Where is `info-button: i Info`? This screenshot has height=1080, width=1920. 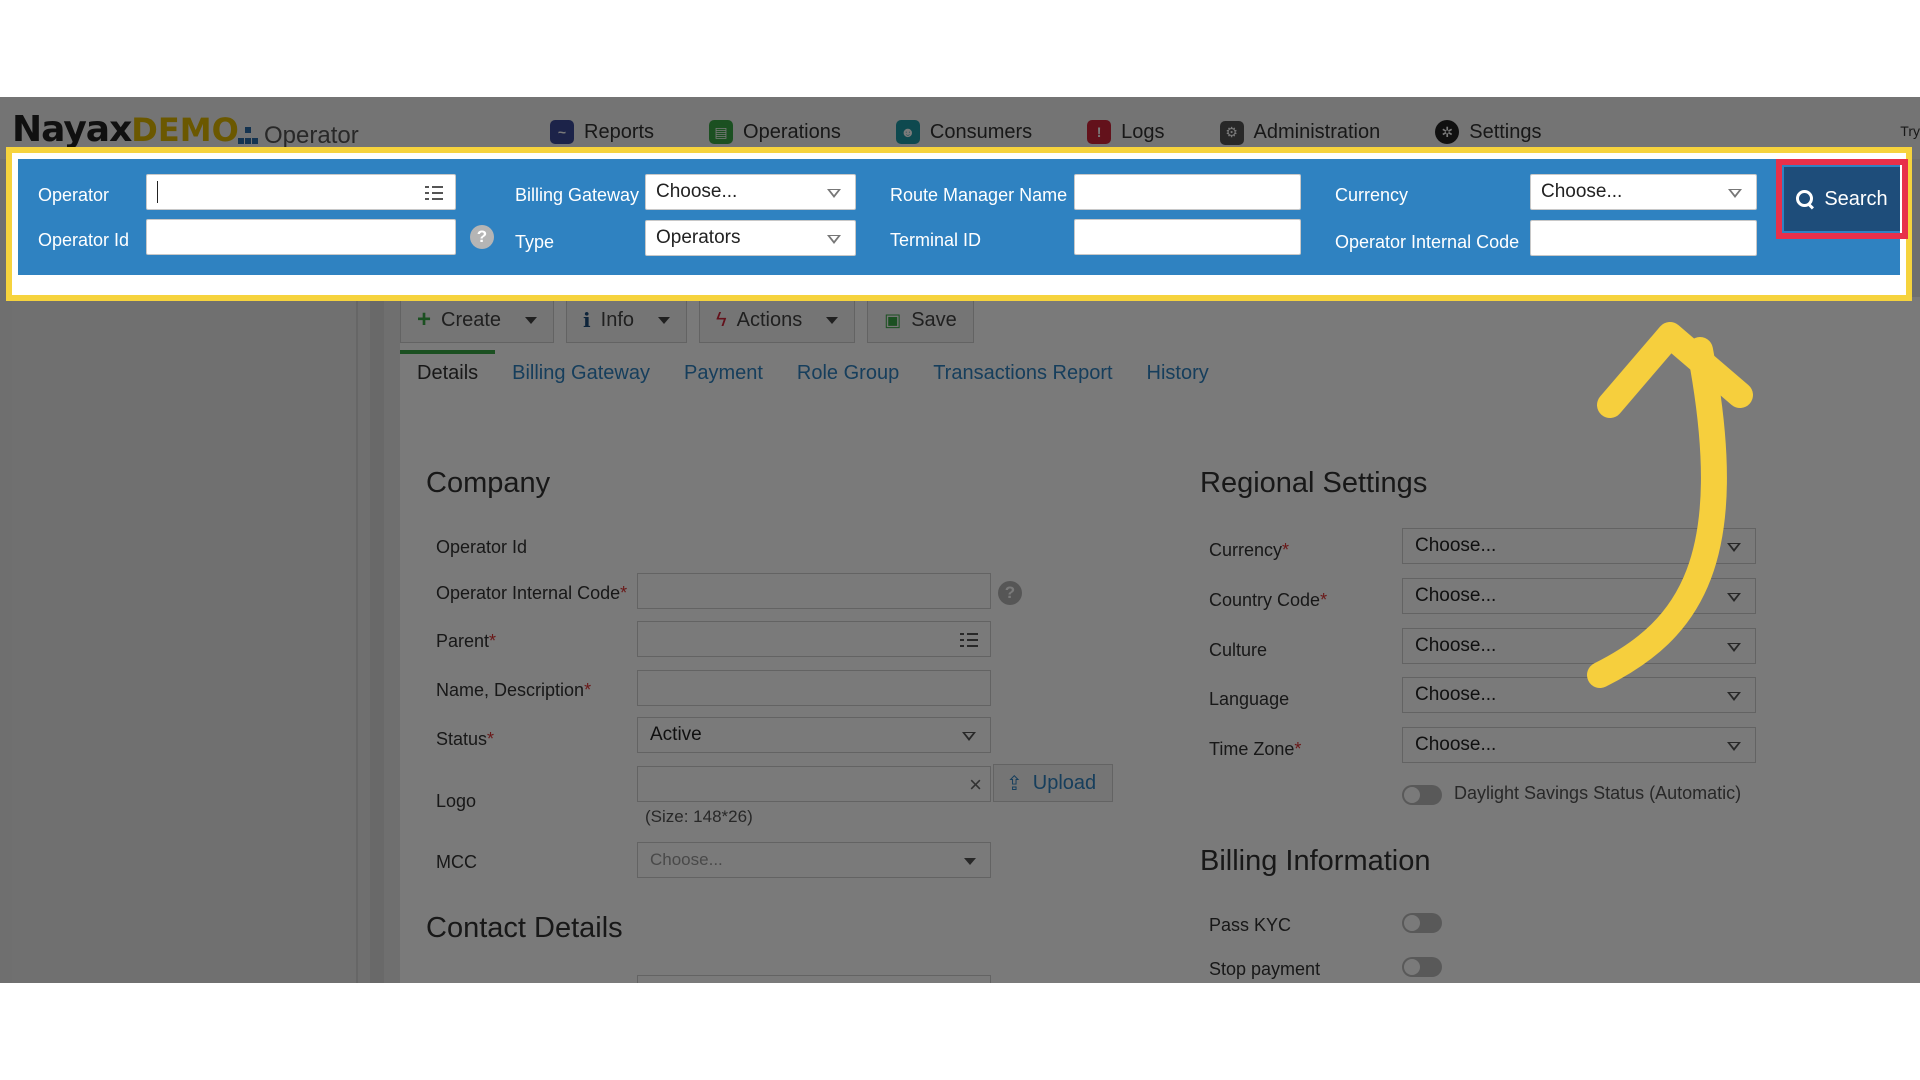 info-button: i Info is located at coordinates (627, 320).